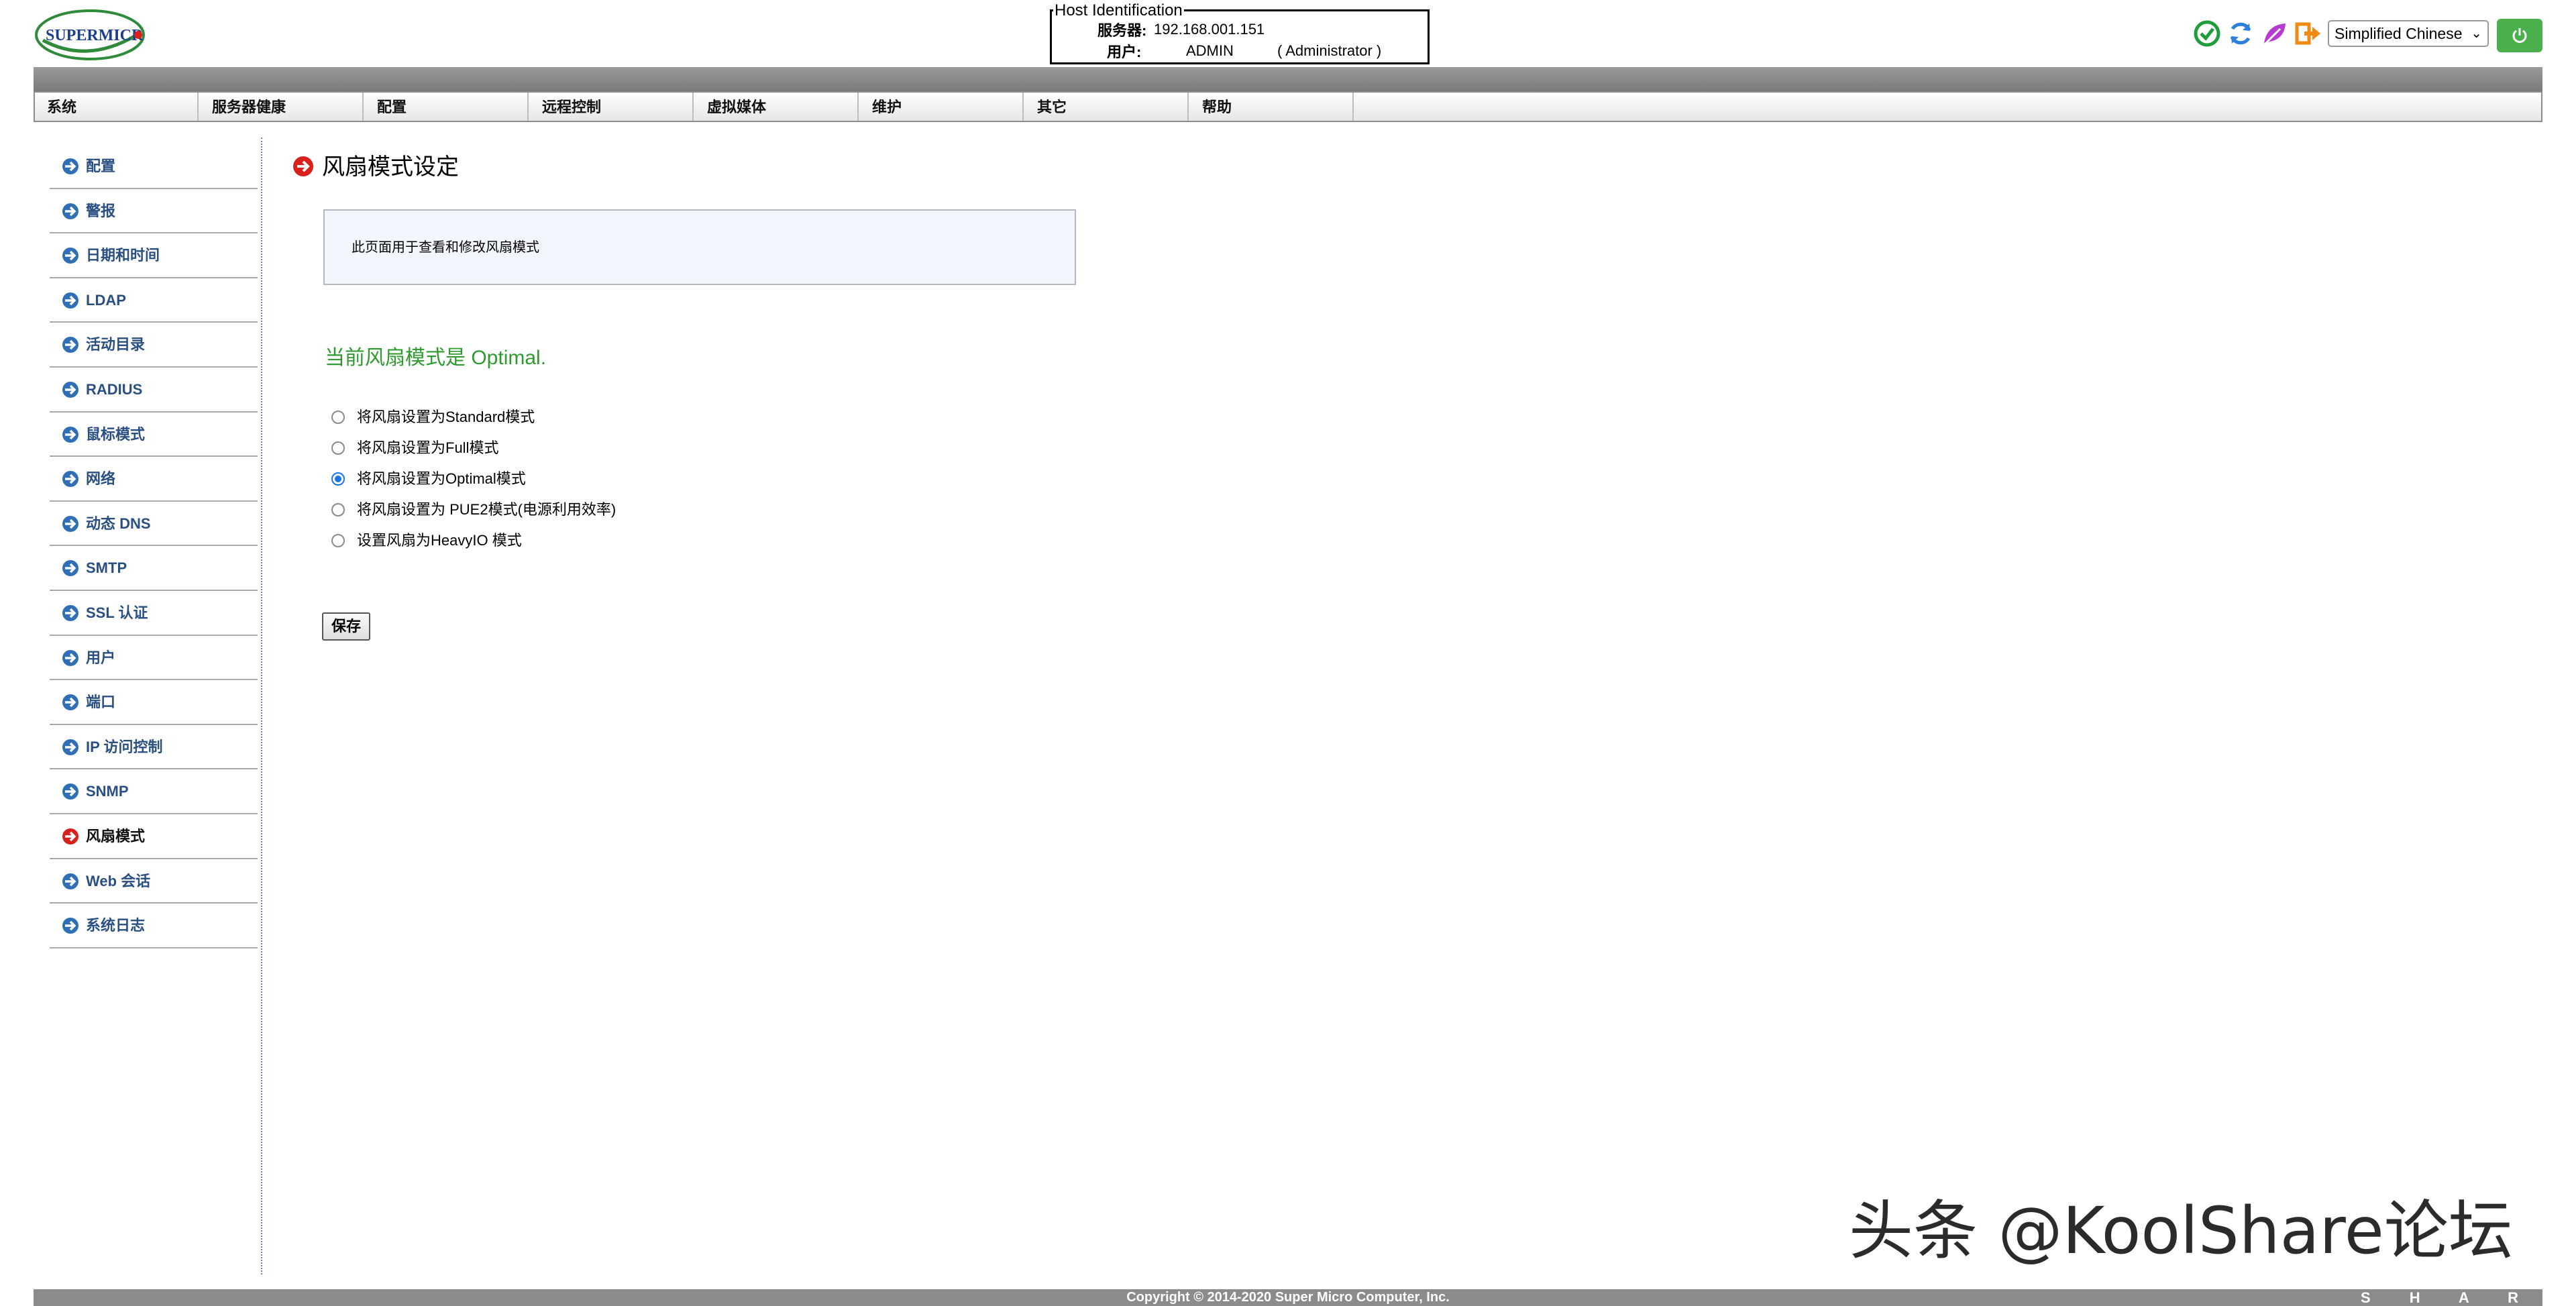 The height and width of the screenshot is (1306, 2576). I want to click on sidebar-item-label: 配置, so click(101, 166).